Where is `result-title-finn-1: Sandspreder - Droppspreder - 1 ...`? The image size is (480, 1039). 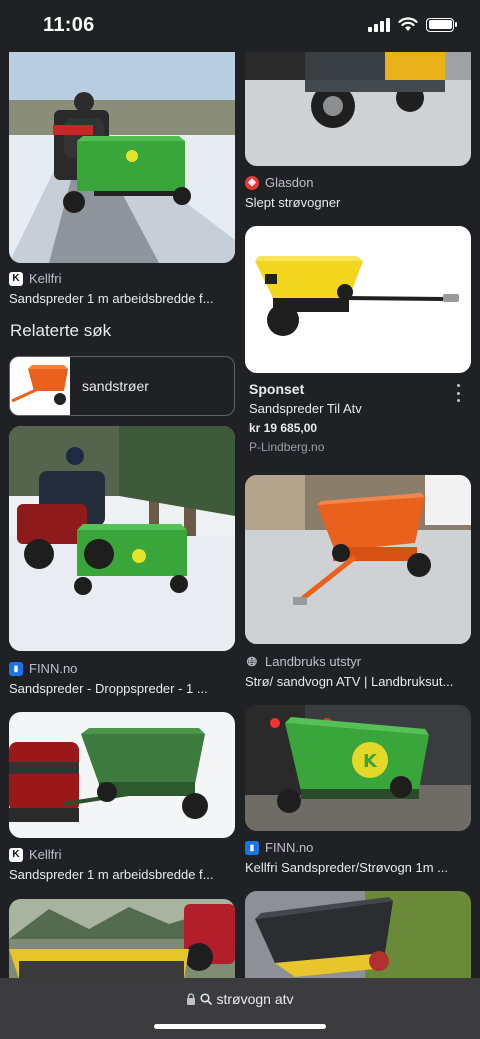
result-title-finn-1: Sandspreder - Droppspreder - 1 ... is located at coordinates (122, 688).